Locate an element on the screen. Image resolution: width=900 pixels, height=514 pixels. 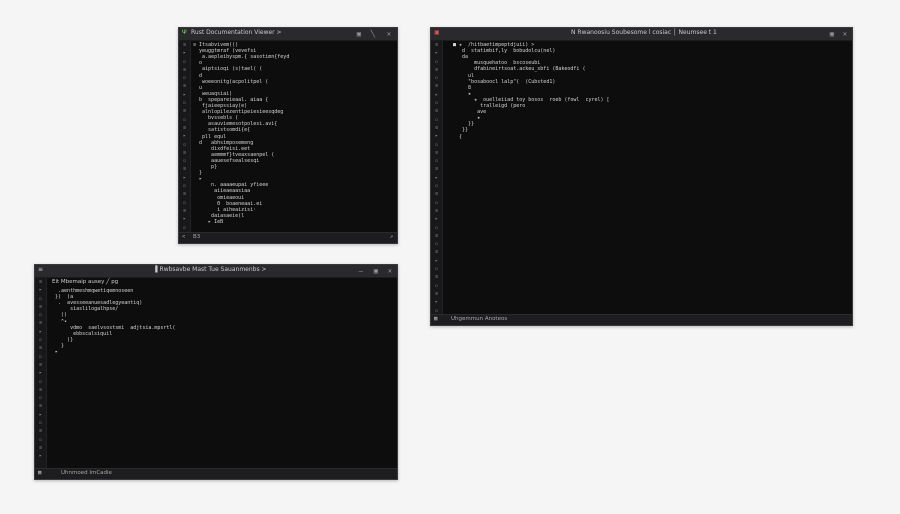
expand-icon: ↗ is located at coordinates (391, 237).